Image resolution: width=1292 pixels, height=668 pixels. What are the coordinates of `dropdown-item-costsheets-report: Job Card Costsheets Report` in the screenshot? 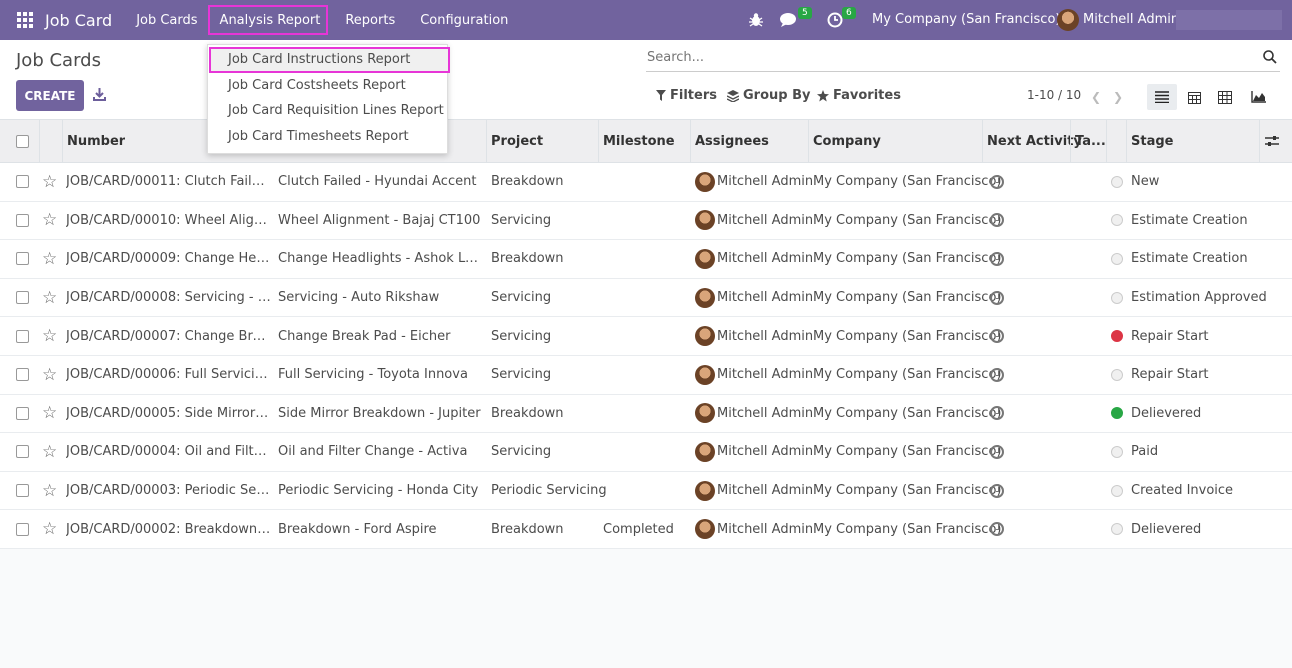 It's located at (317, 85).